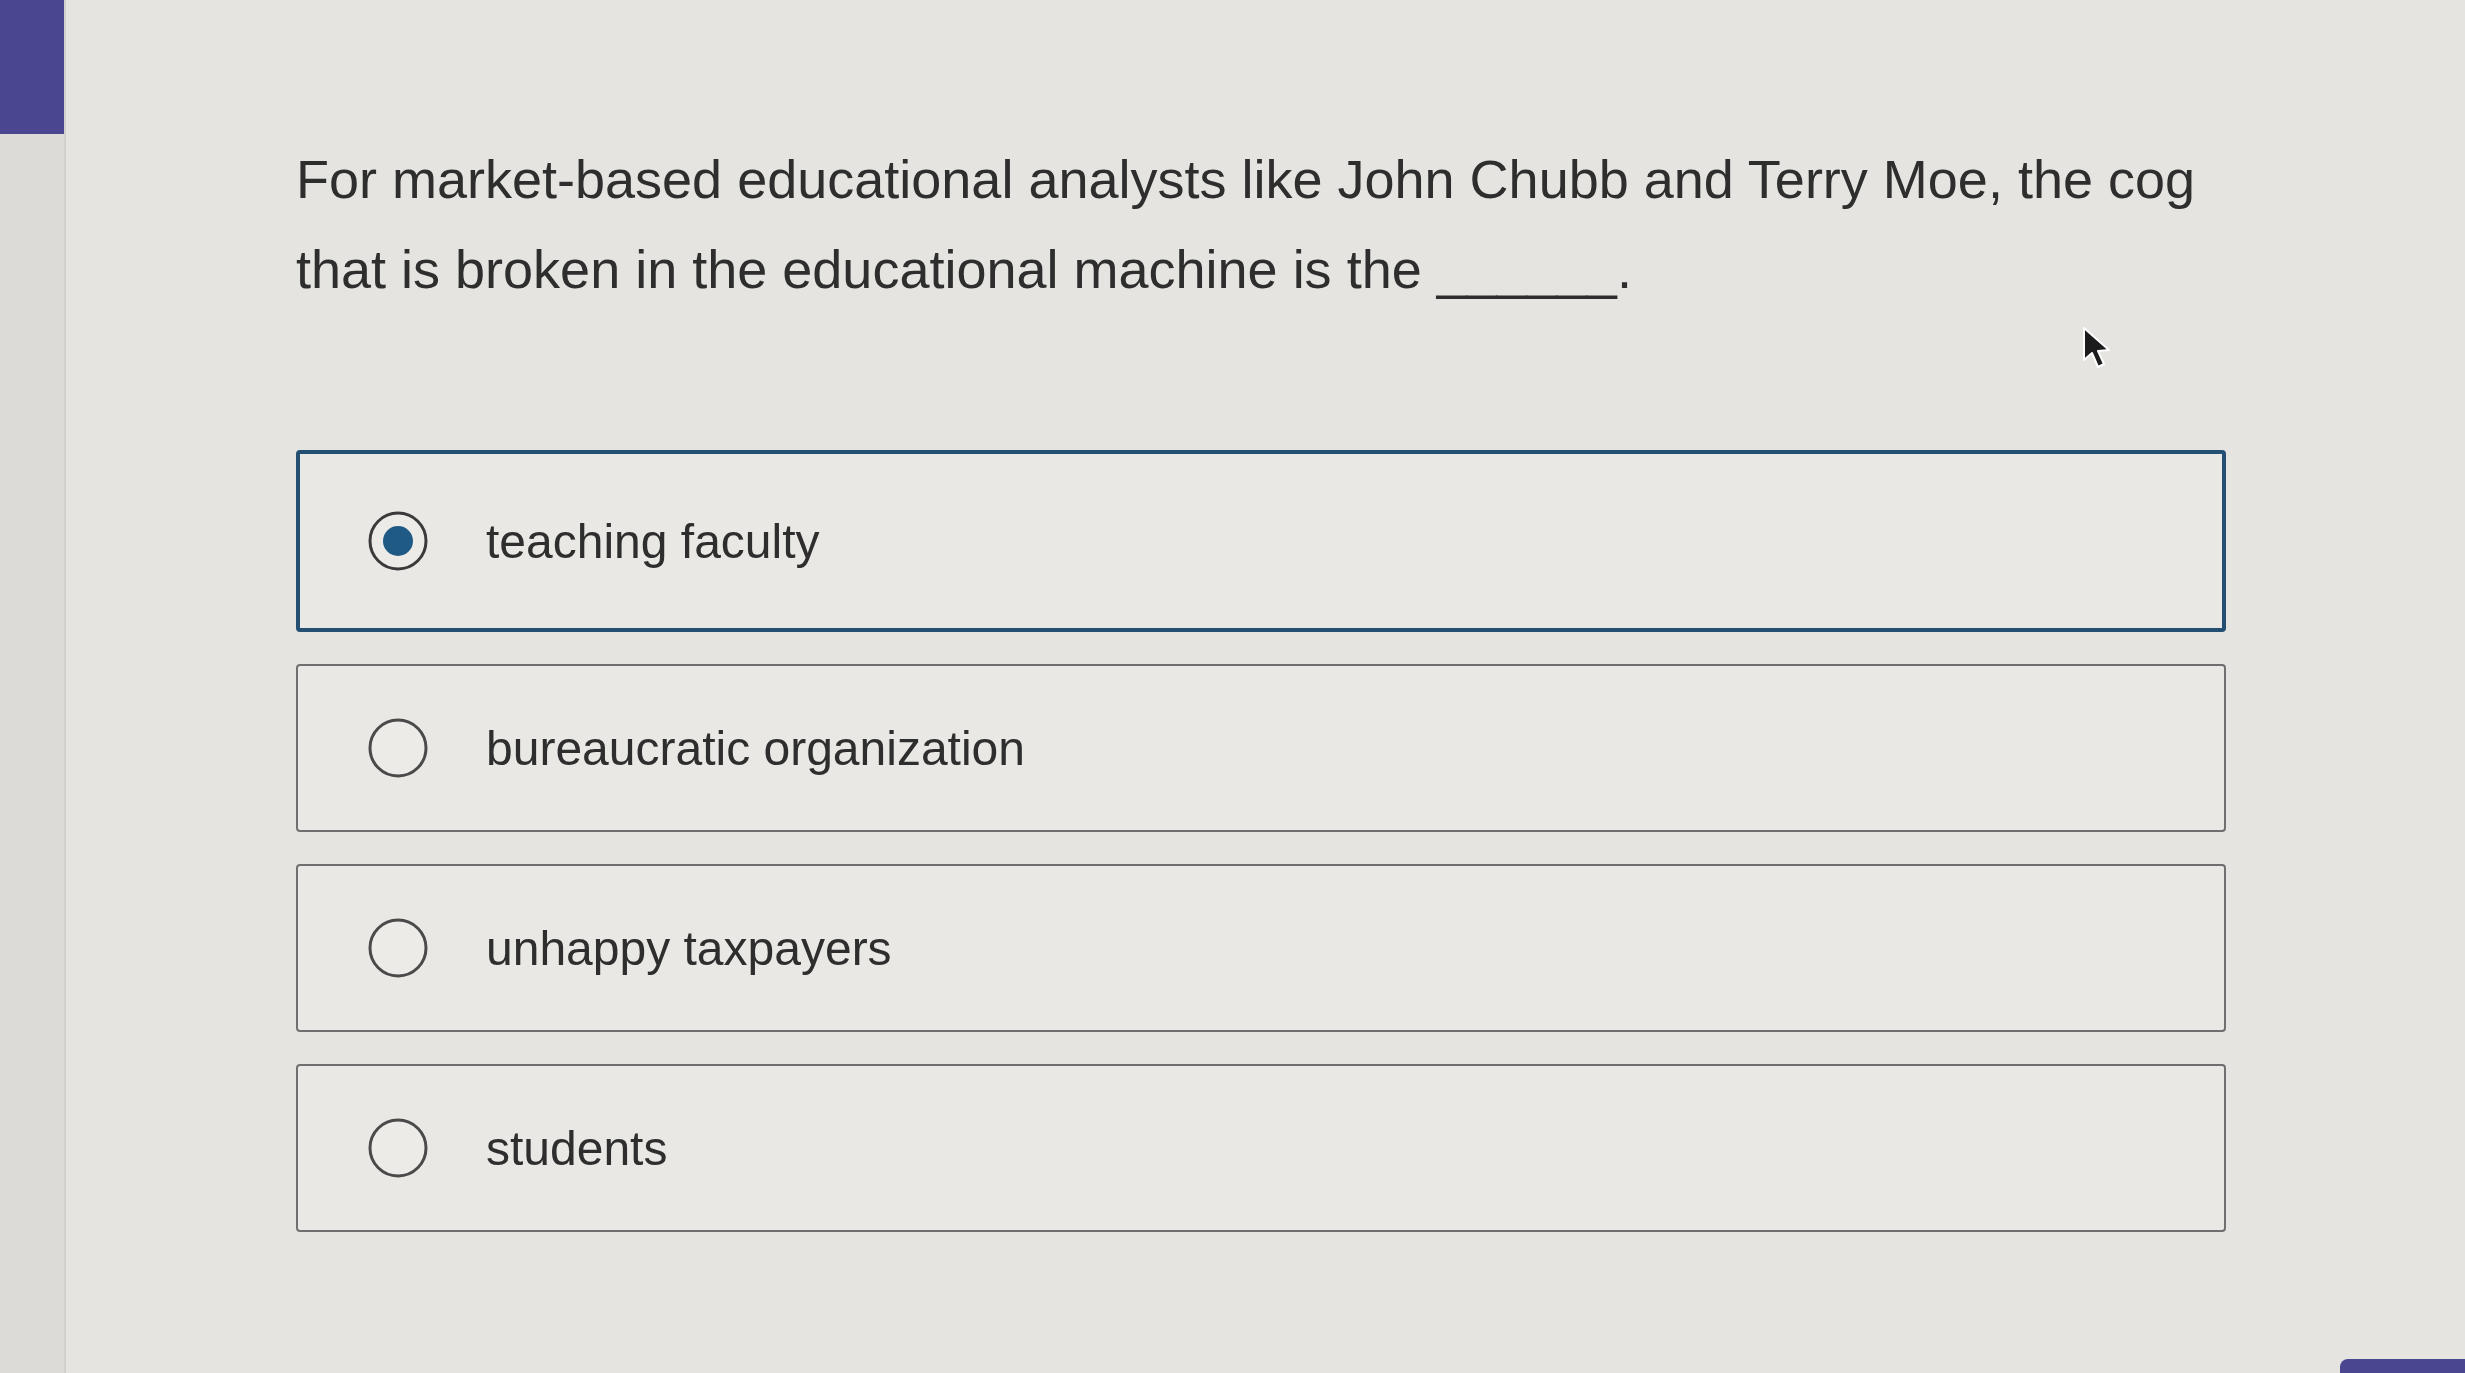  What do you see at coordinates (1261, 748) in the screenshot?
I see `answer-option: bureaucratic organization` at bounding box center [1261, 748].